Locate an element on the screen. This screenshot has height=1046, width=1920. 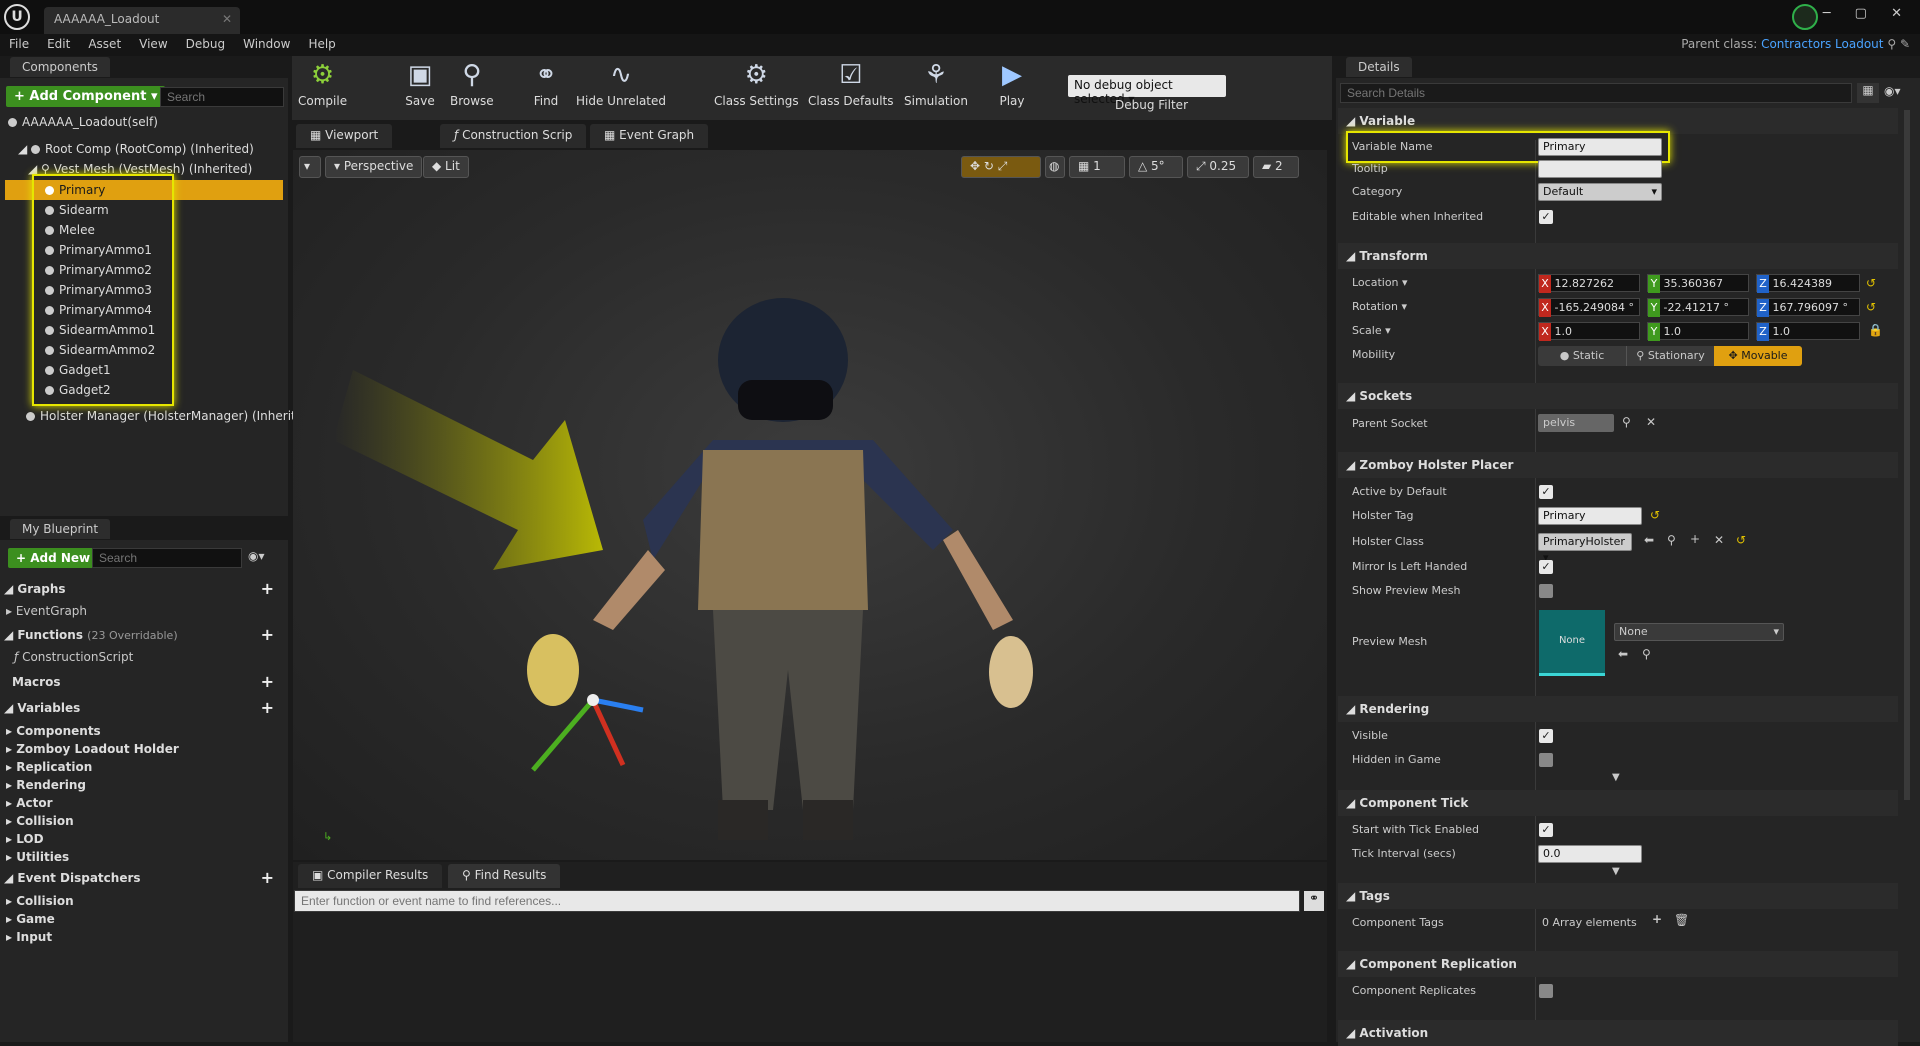
class-defaults-button: ☑ Class Defaults is located at coordinates (850, 83).